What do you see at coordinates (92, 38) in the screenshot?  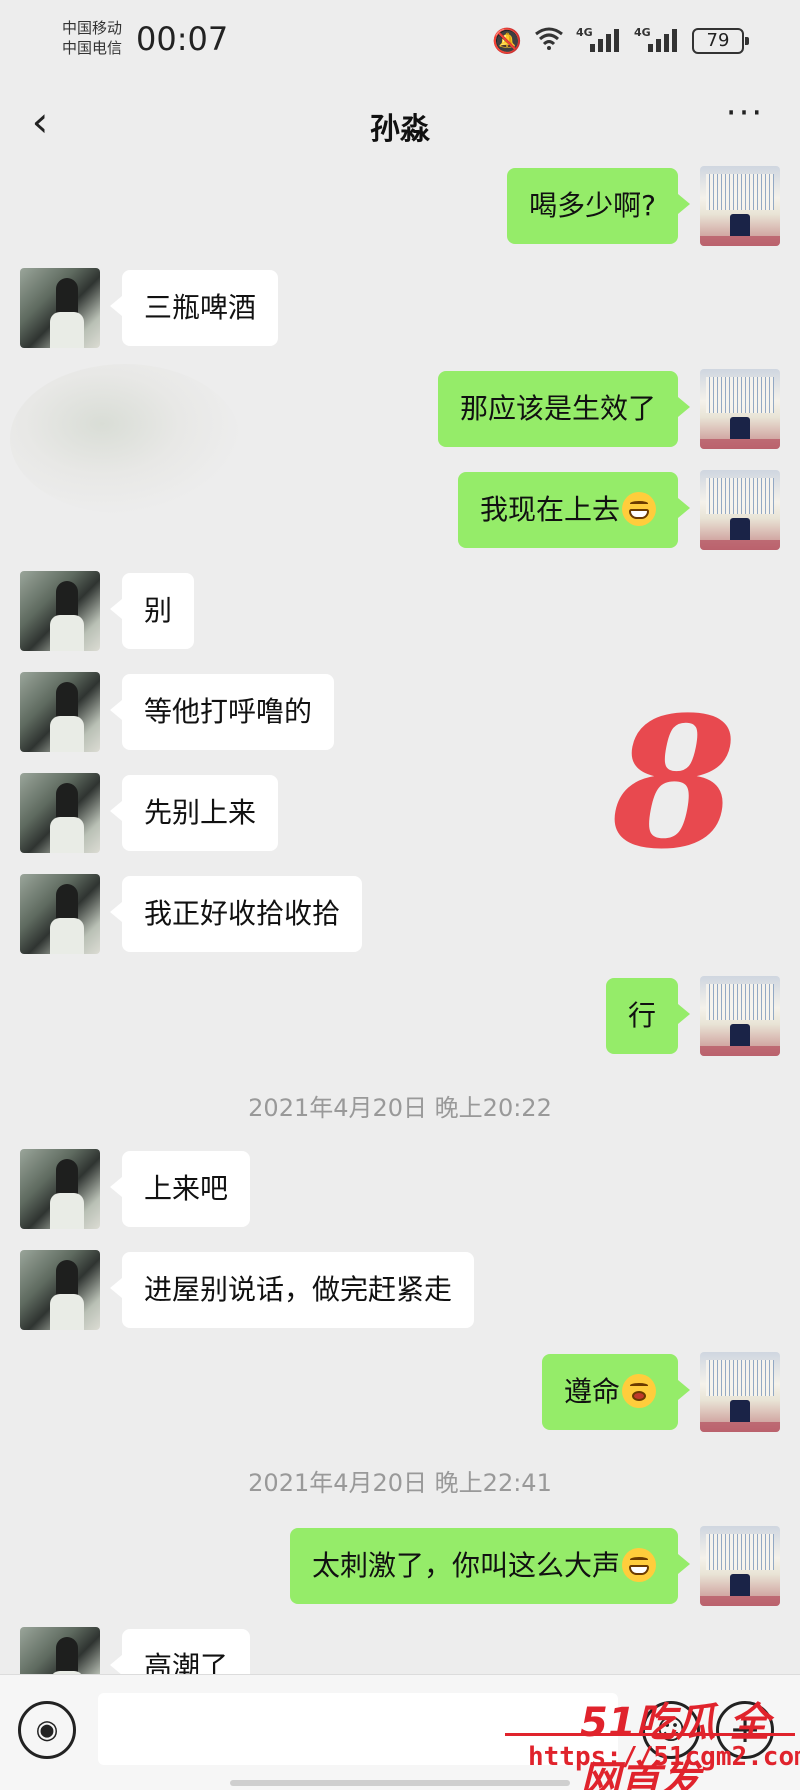 I see `carrier-labels: 中国移动 中国电信` at bounding box center [92, 38].